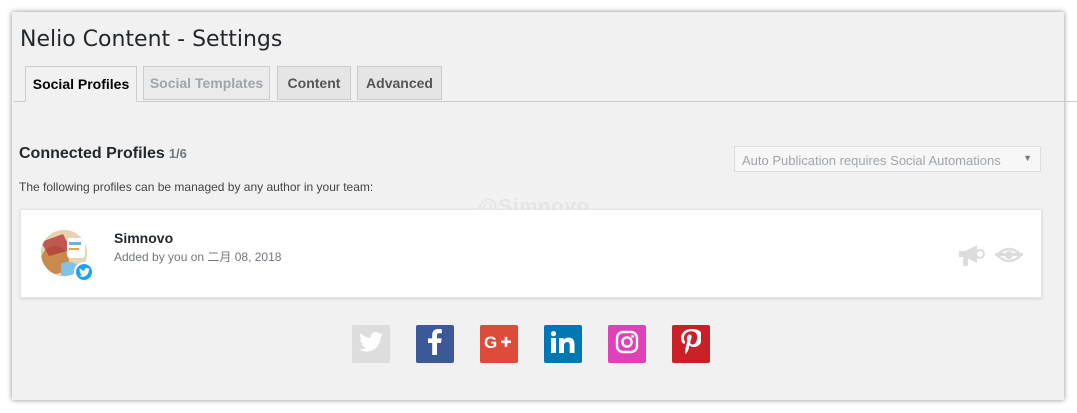 The width and height of the screenshot is (1077, 413). Describe the element at coordinates (151, 39) in the screenshot. I see `page-title: Nelio Content - Settings` at that location.